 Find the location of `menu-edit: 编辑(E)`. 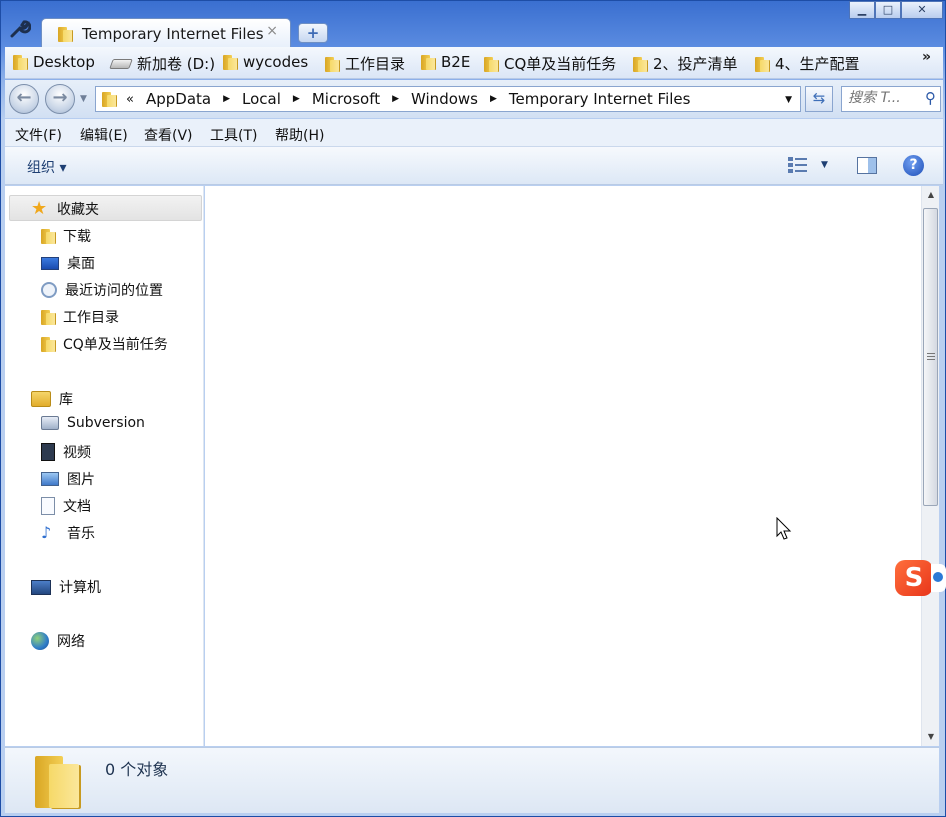

menu-edit: 编辑(E) is located at coordinates (104, 135).